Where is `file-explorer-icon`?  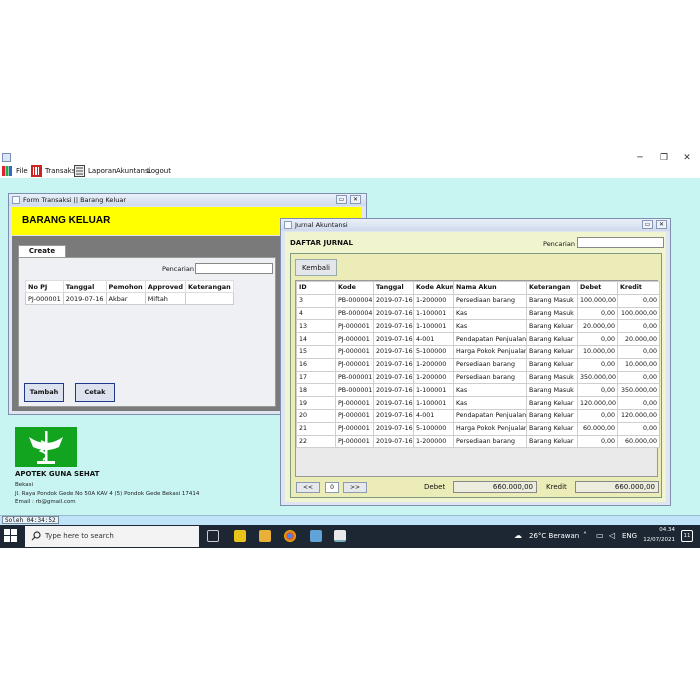
file-explorer-icon is located at coordinates (265, 536).